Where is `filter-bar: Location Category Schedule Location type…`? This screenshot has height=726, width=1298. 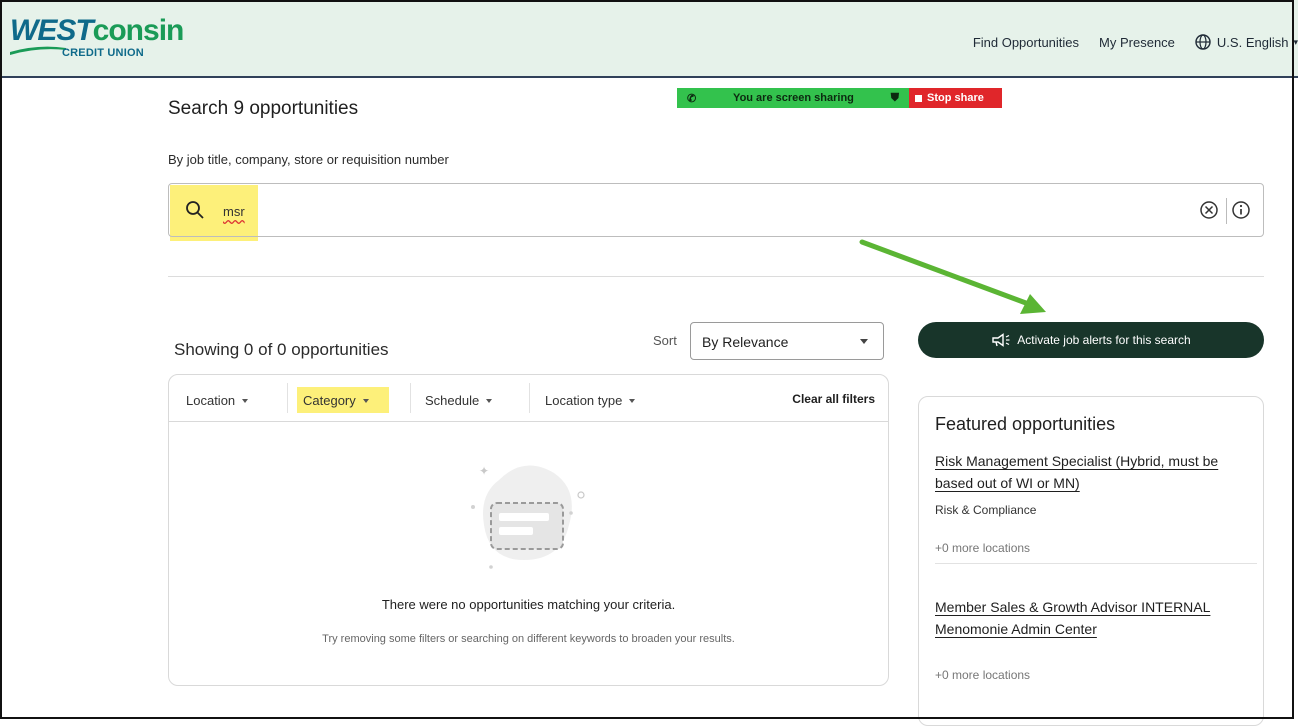
filter-bar: Location Category Schedule Location type… is located at coordinates (528, 398).